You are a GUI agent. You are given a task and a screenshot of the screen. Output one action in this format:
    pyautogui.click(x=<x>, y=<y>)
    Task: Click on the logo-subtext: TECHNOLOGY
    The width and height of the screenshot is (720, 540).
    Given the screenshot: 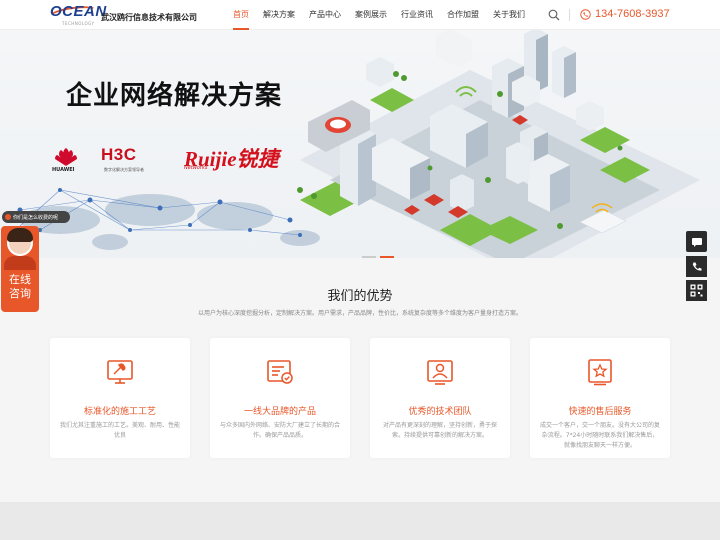 What is the action you would take?
    pyautogui.click(x=78, y=23)
    